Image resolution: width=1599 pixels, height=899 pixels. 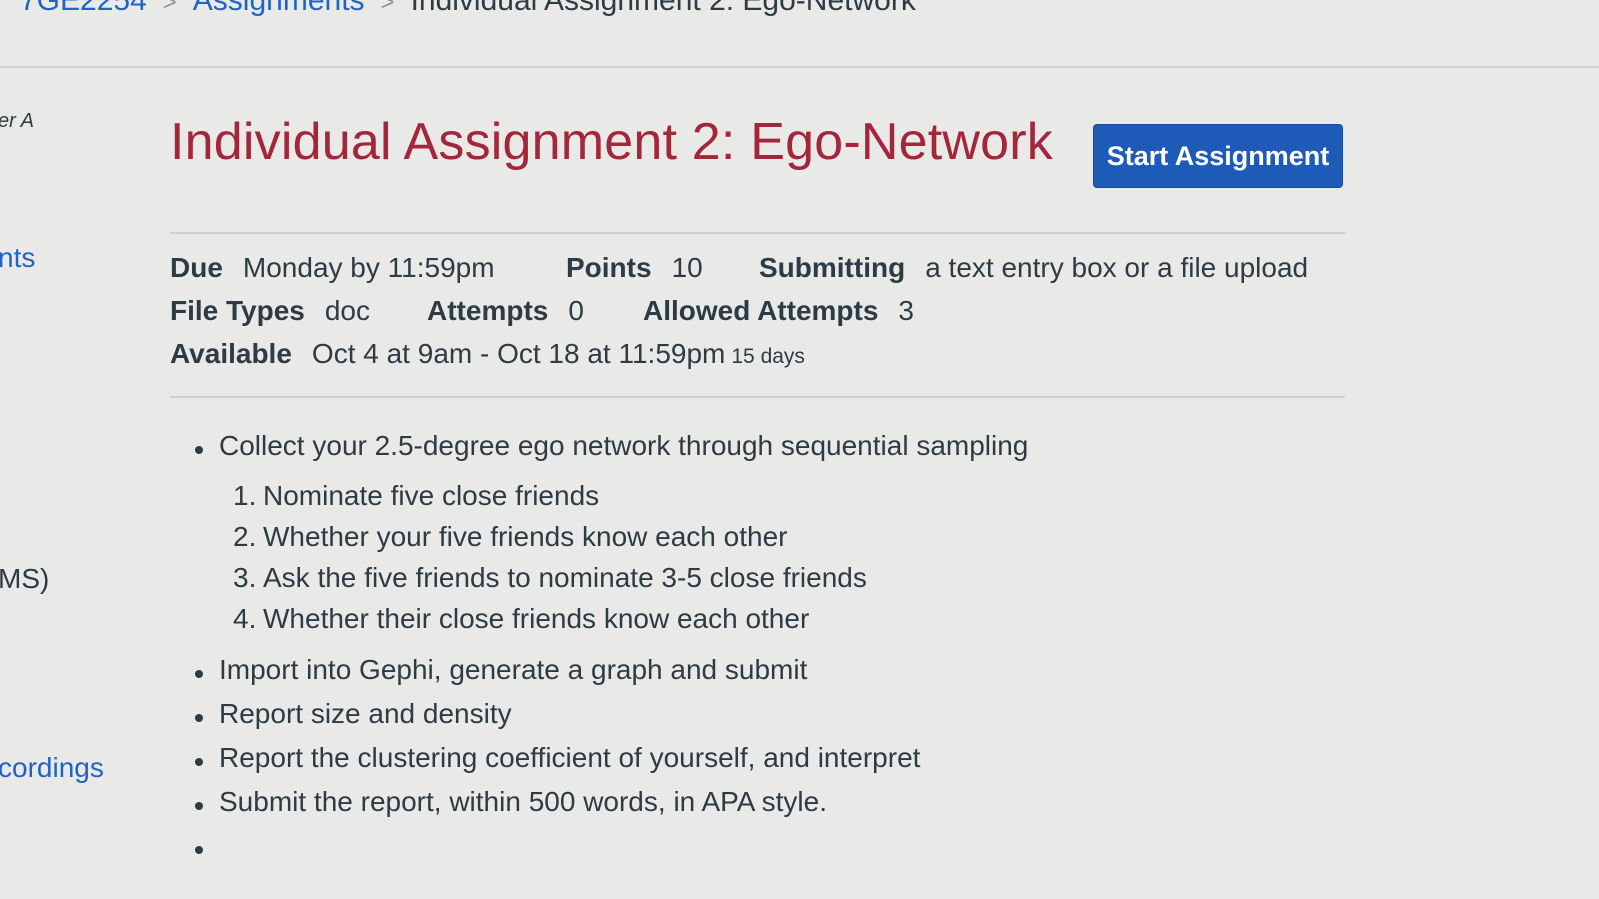 I want to click on page-title: Individual Assignment 2: Ego-Network, so click(x=611, y=142).